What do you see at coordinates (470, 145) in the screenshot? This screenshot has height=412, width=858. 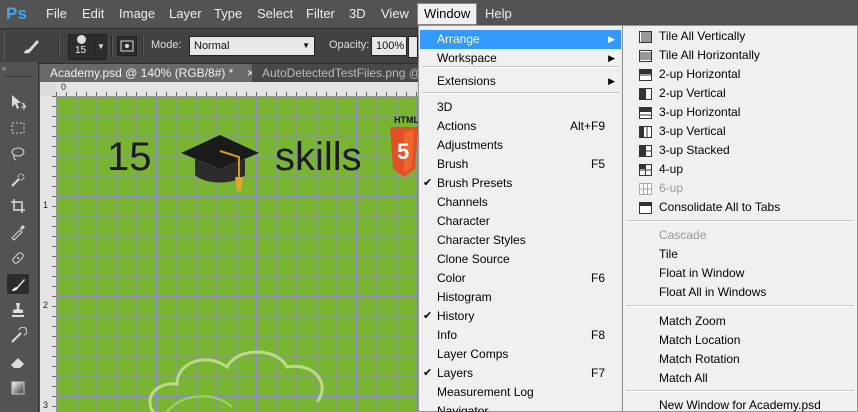 I see `menu-item-label: Adjustments` at bounding box center [470, 145].